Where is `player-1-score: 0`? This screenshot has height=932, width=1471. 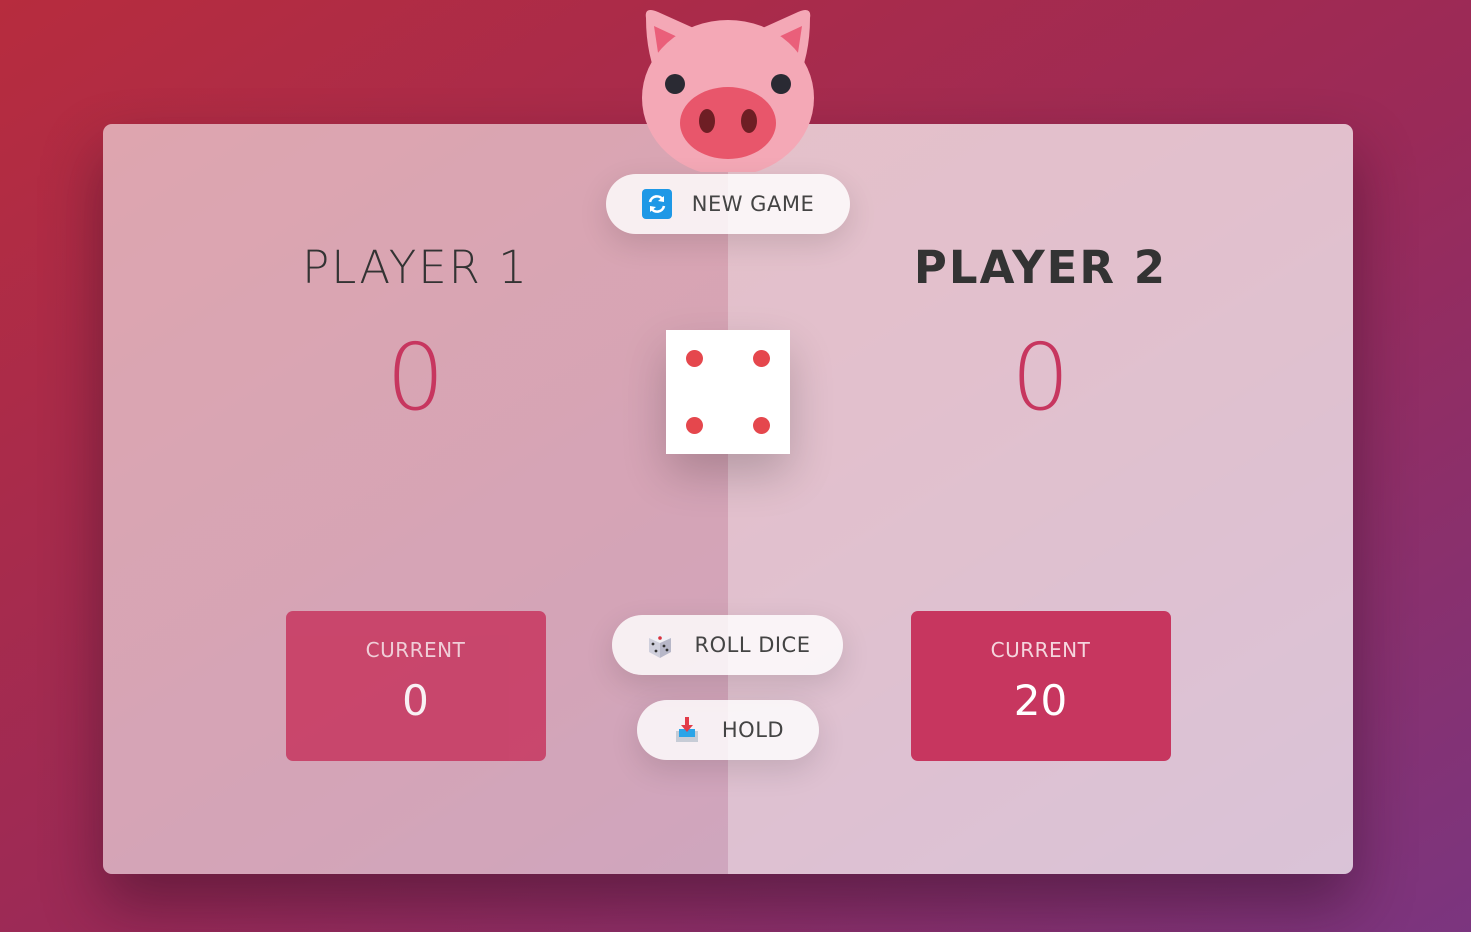
player-1-score: 0 is located at coordinates (415, 377).